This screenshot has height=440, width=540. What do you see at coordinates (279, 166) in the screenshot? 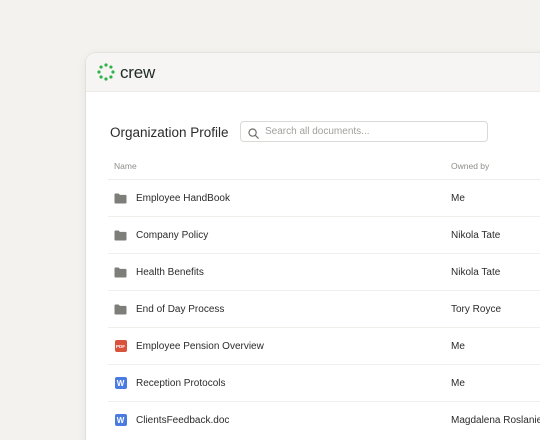
I see `column-header-name: Name` at bounding box center [279, 166].